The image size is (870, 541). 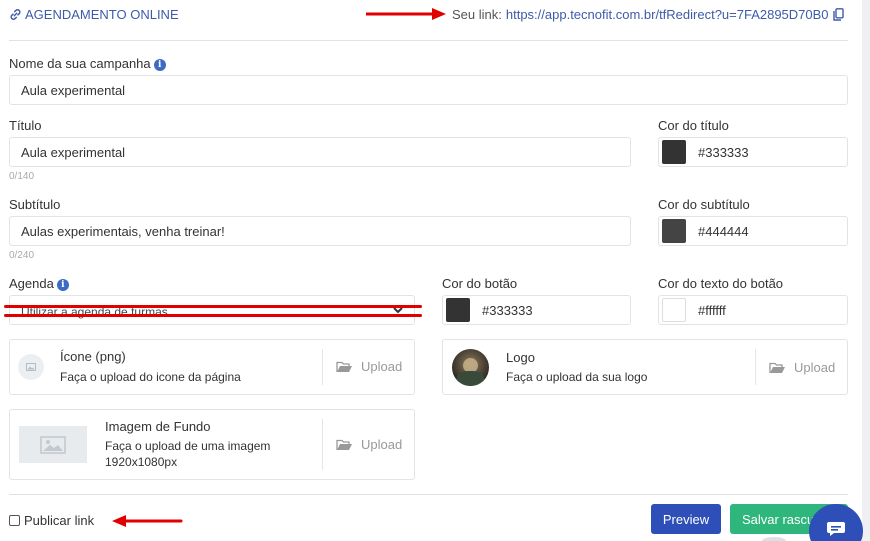 What do you see at coordinates (428, 494) in the screenshot?
I see `divider-bottom` at bounding box center [428, 494].